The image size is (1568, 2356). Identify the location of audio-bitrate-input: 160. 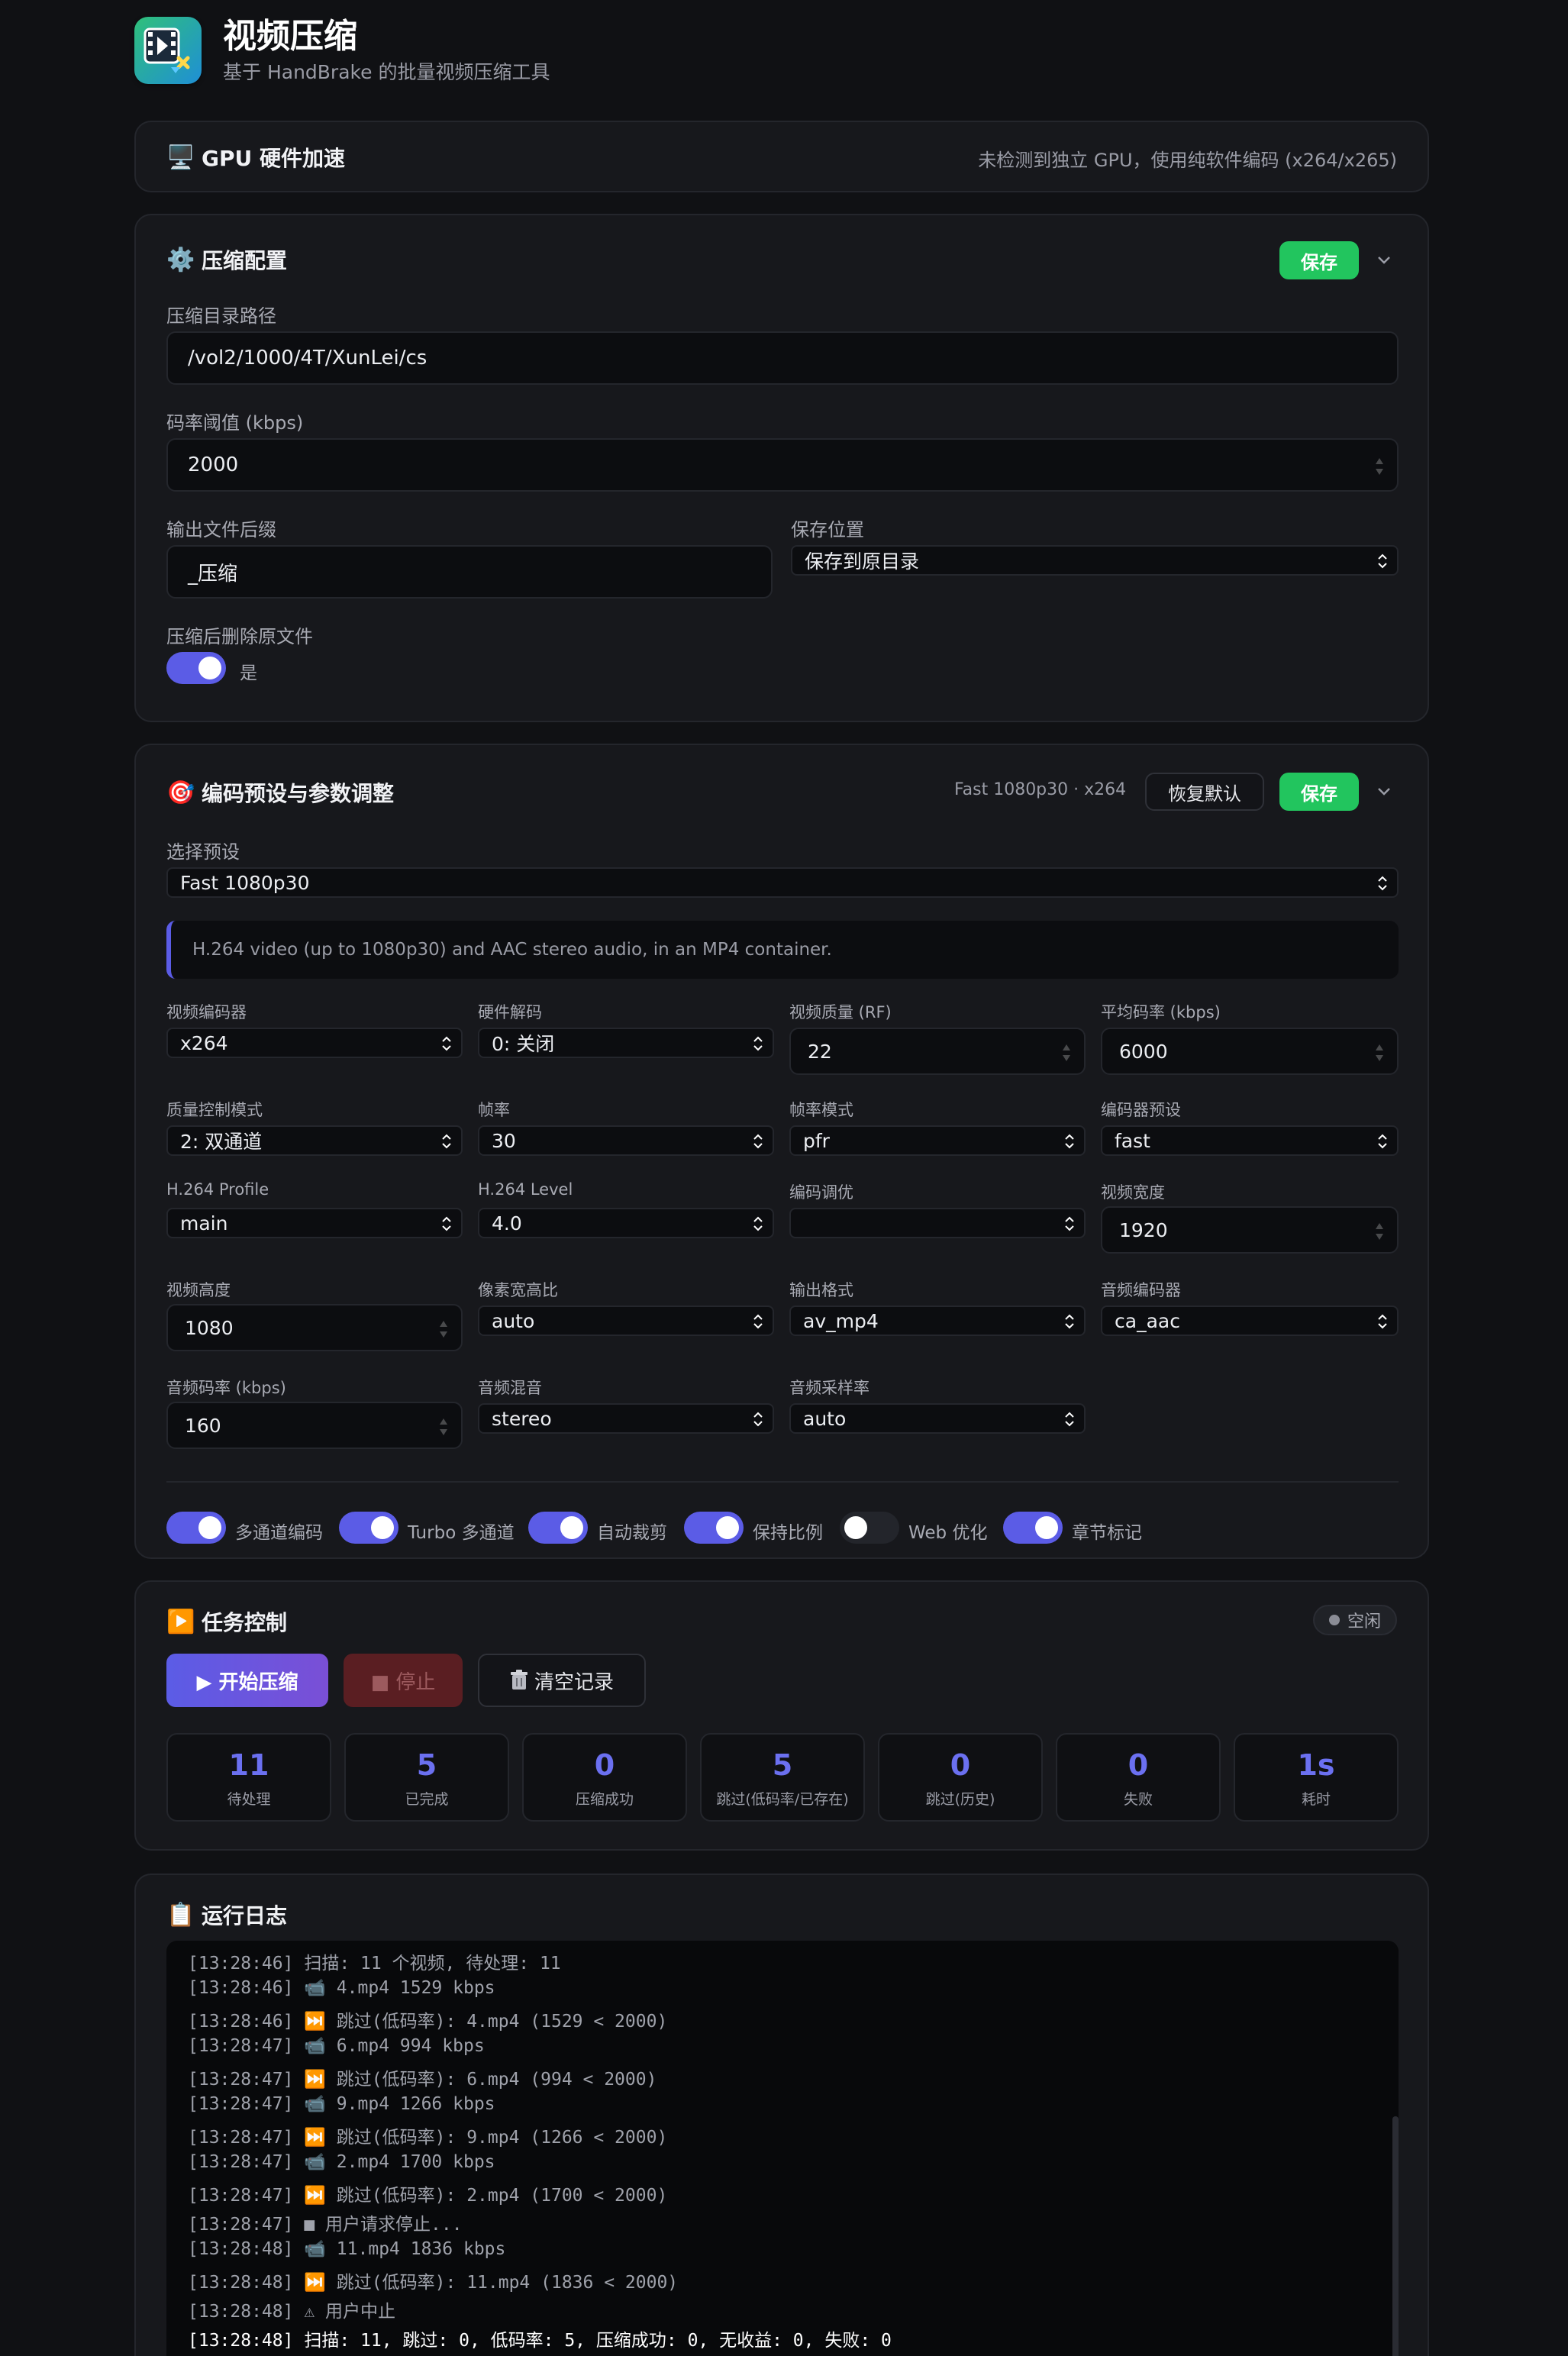
(314, 1425).